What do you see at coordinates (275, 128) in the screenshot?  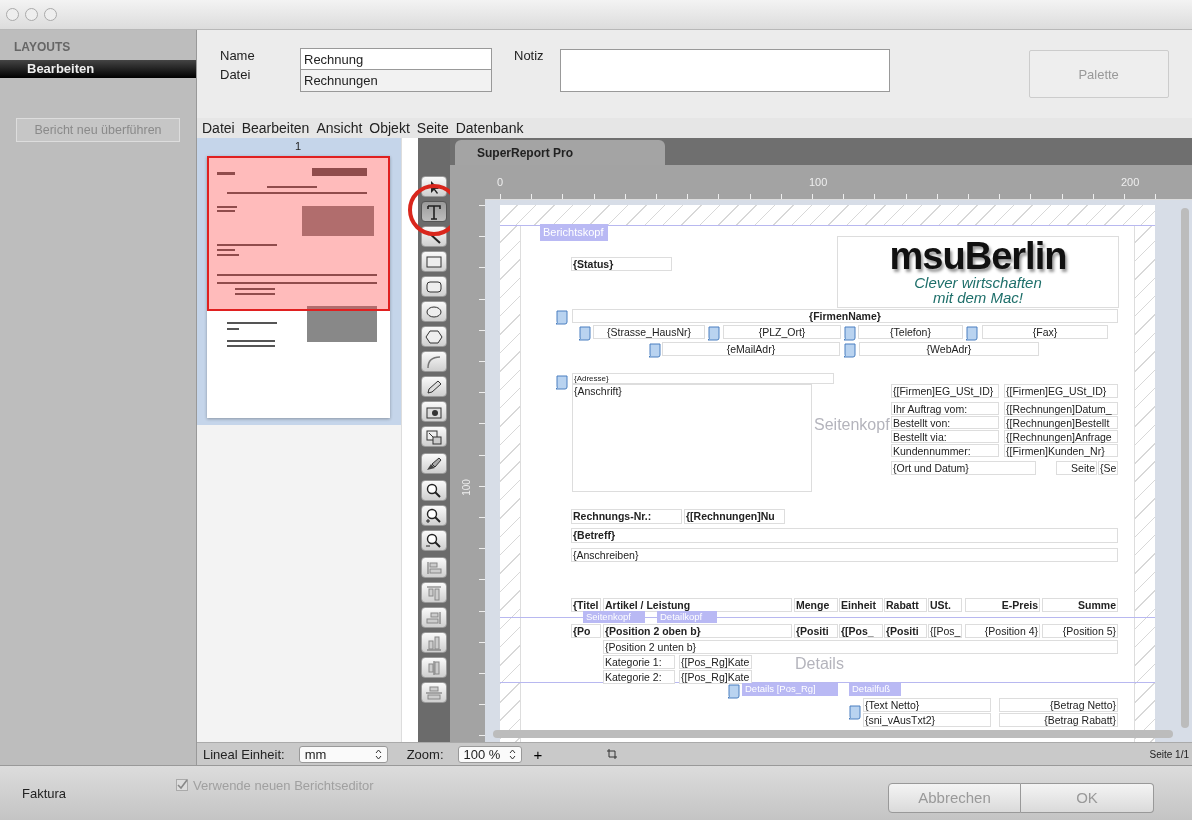 I see `menu-item: Bearbeiten` at bounding box center [275, 128].